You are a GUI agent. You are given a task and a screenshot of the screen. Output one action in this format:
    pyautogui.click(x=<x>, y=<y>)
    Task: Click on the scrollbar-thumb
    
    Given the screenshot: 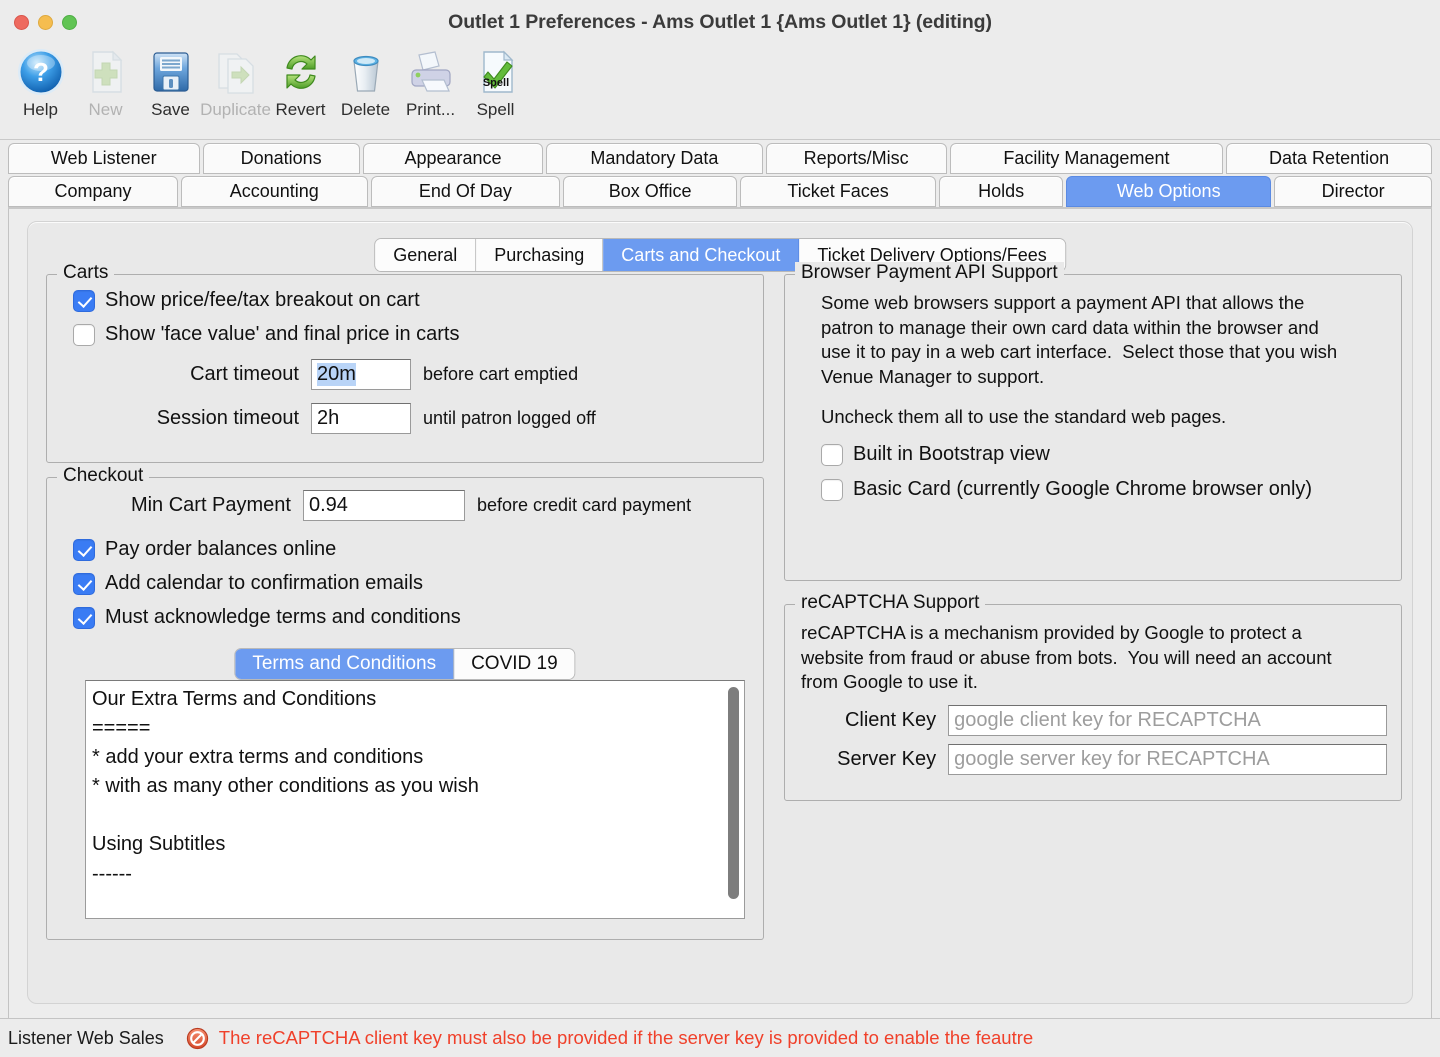 What is the action you would take?
    pyautogui.click(x=733, y=793)
    